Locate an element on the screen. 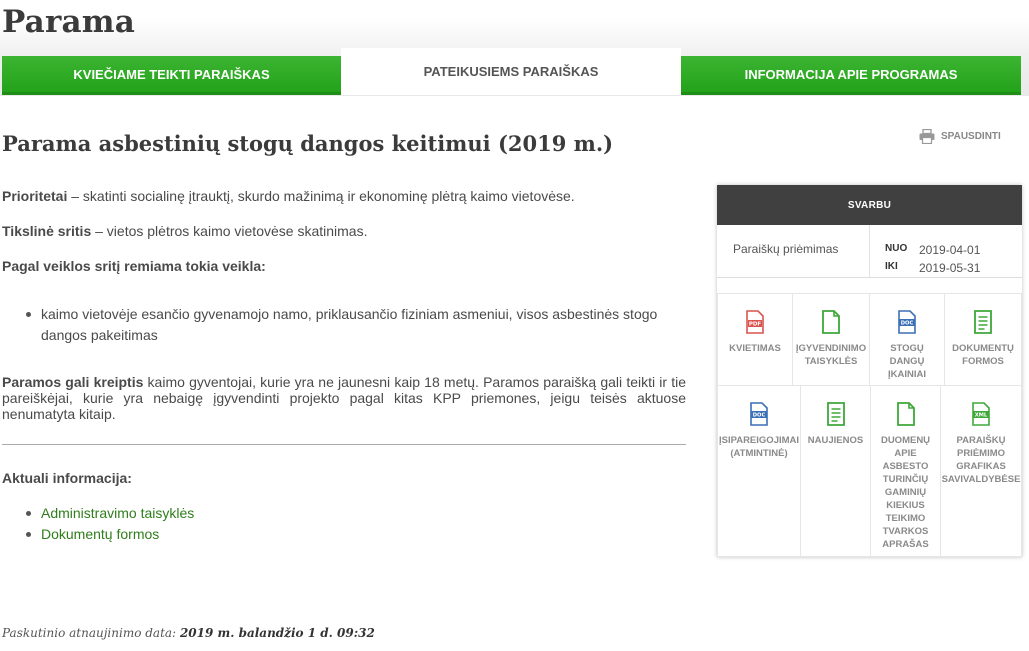 The width and height of the screenshot is (1029, 651). printer-icon is located at coordinates (927, 136).